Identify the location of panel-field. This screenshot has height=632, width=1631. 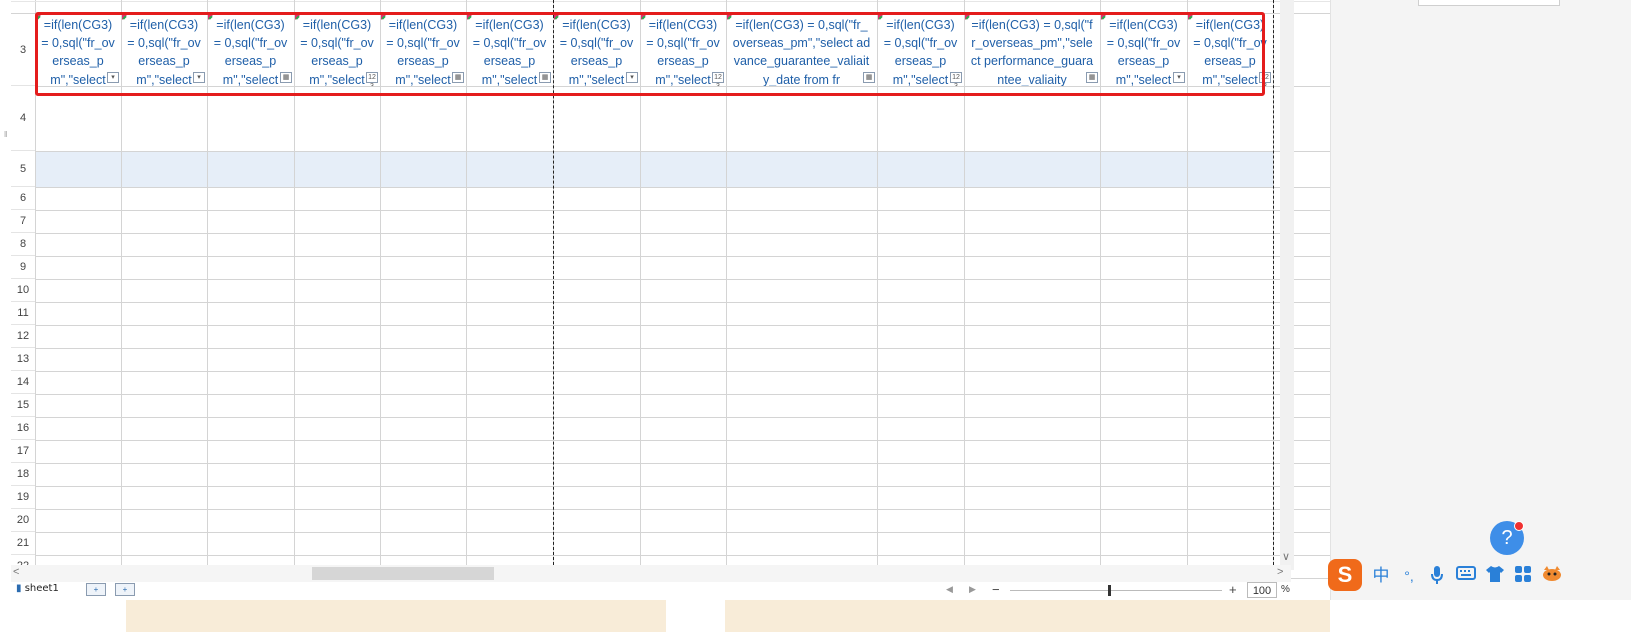
(1489, 3).